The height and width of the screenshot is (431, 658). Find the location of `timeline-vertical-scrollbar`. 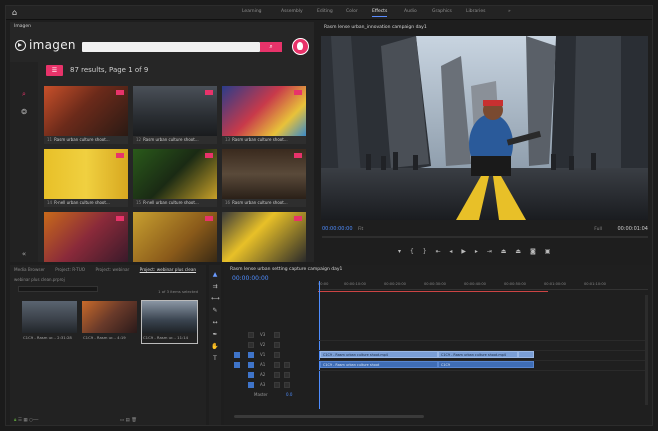

timeline-vertical-scrollbar is located at coordinates (646, 350).